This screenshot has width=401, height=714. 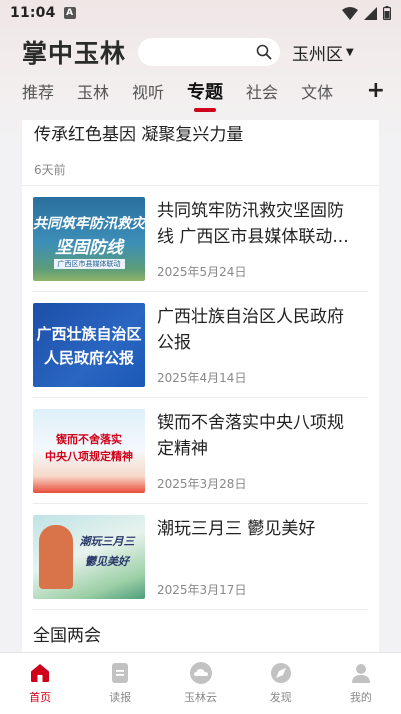 I want to click on item-date: 2025年4月14日, so click(x=202, y=378).